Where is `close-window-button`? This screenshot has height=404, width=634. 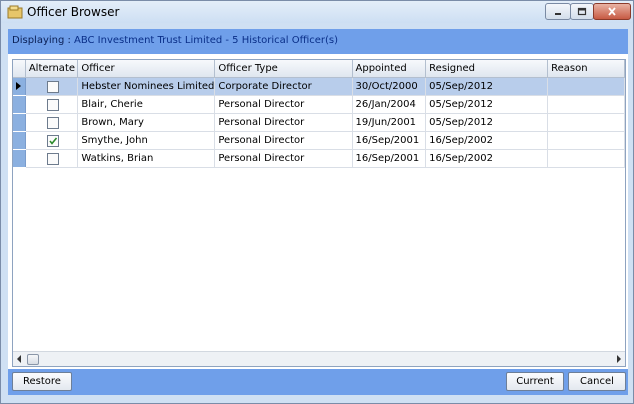
close-window-button is located at coordinates (612, 11).